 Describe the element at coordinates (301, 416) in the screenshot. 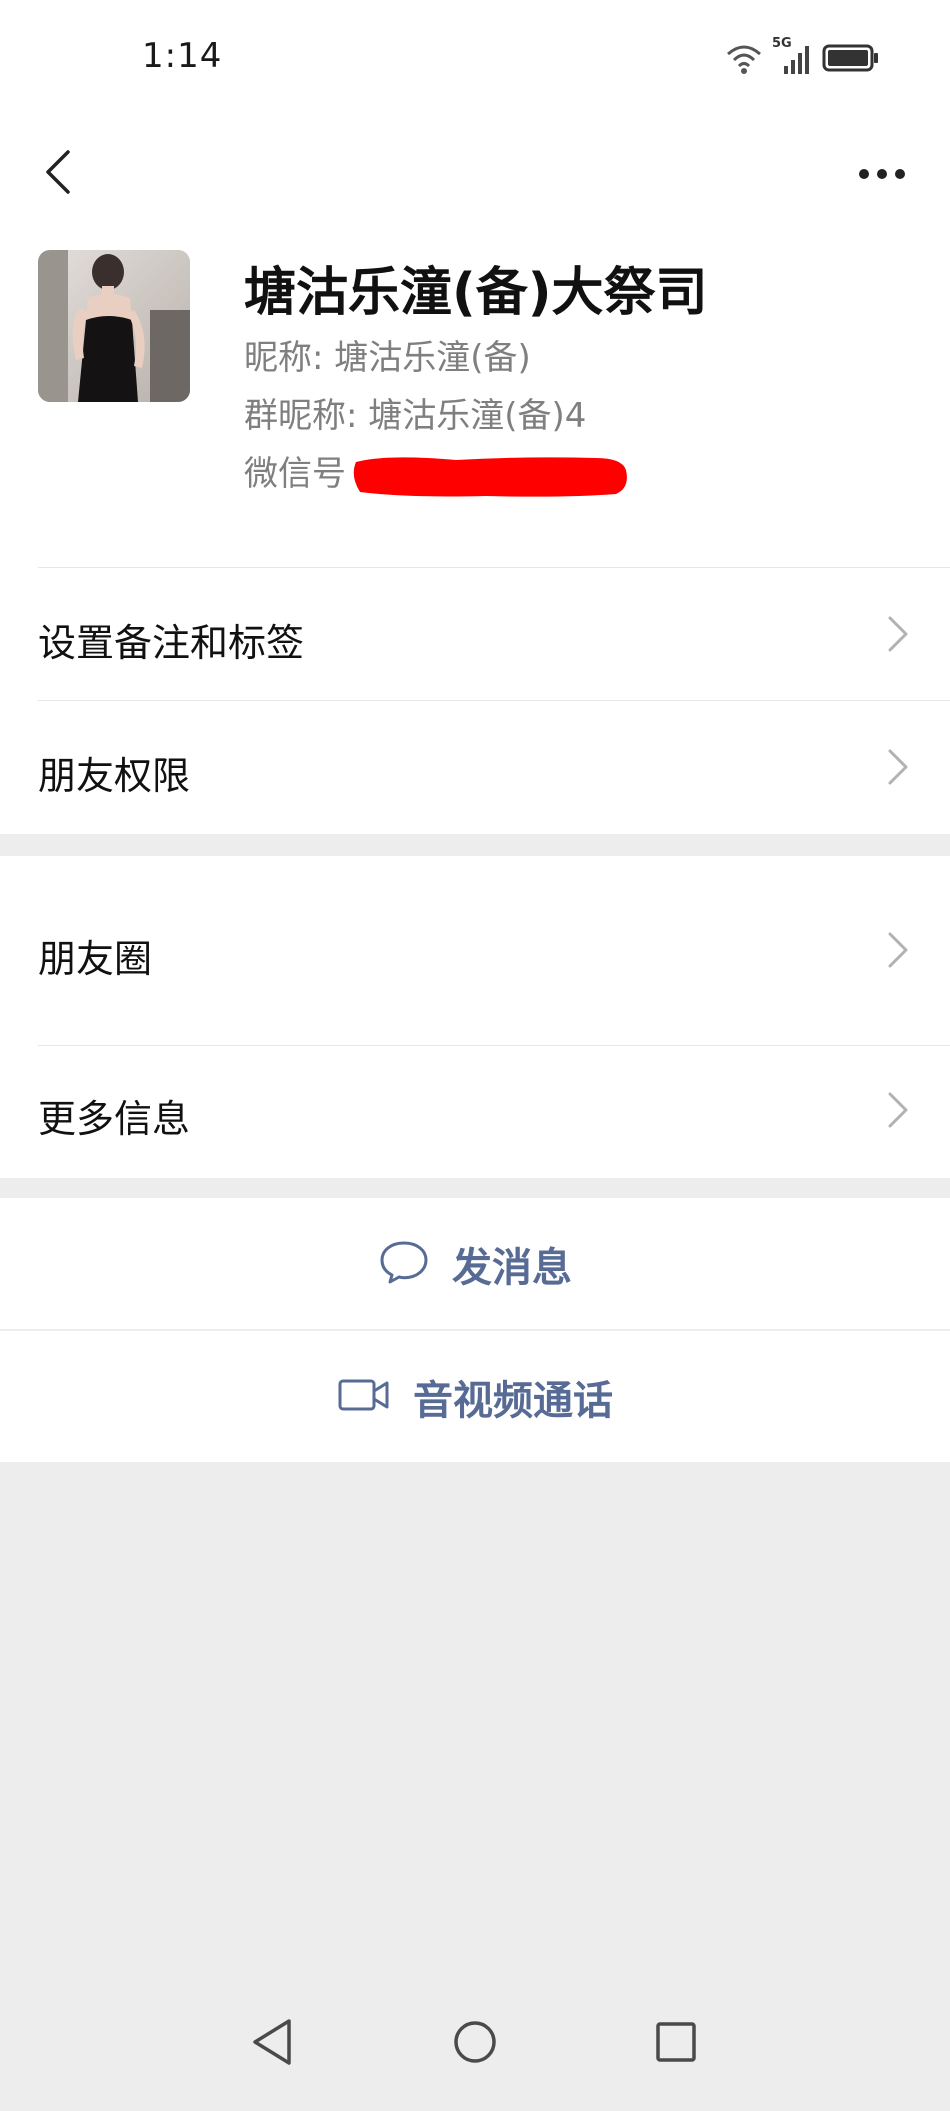

I see `group-nickname-key: 群昵称:` at that location.